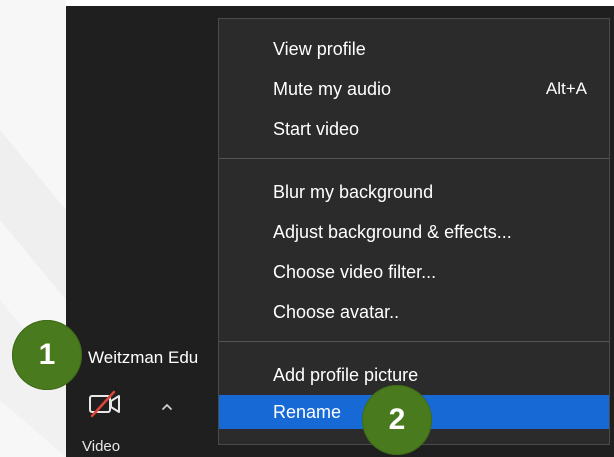  I want to click on menu-item-blur-background: Blur my background, so click(414, 192).